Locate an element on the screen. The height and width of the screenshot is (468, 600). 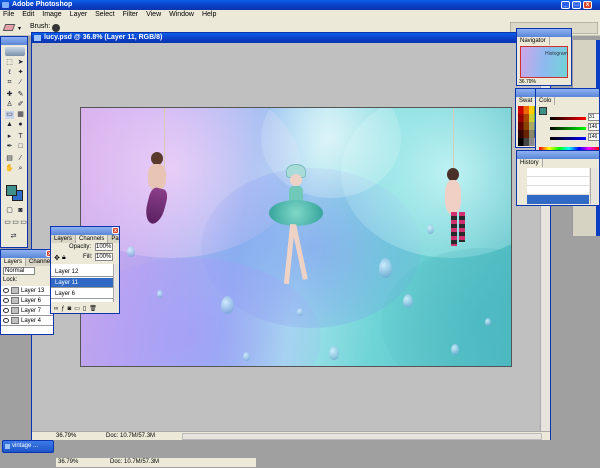
bottom-zoom: 36.79% is located at coordinates (68, 462).